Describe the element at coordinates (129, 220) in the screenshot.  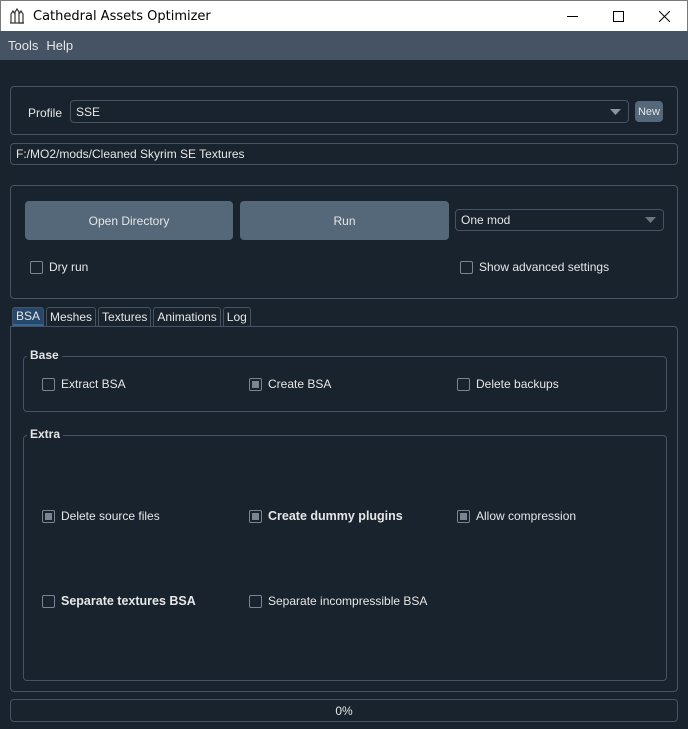
I see `open-directory-button: Open Directory` at that location.